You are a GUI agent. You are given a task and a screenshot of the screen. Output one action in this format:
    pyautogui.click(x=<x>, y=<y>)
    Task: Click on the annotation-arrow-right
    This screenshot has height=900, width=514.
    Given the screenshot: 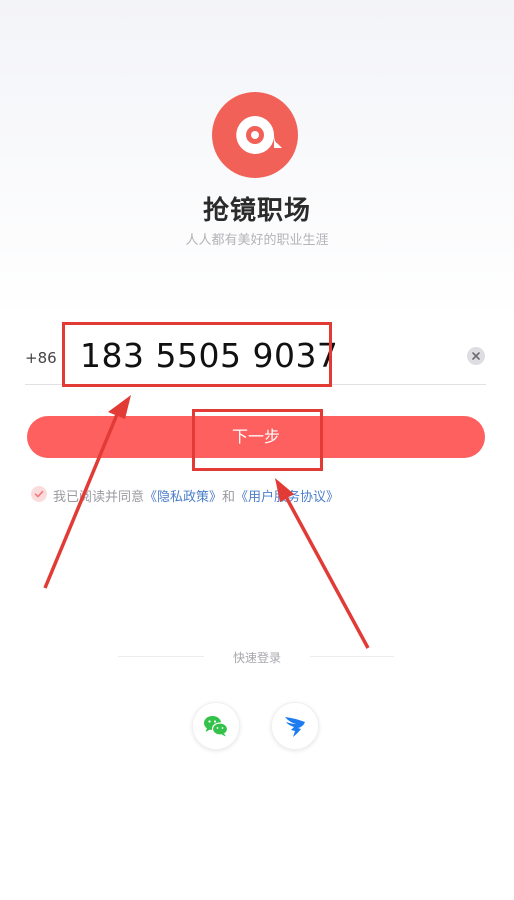 What is the action you would take?
    pyautogui.click(x=326, y=571)
    